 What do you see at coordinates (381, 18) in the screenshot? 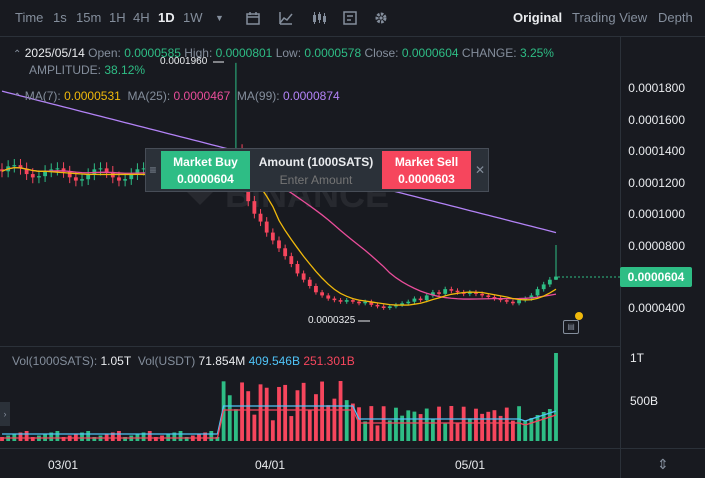
I see `gear-icon` at bounding box center [381, 18].